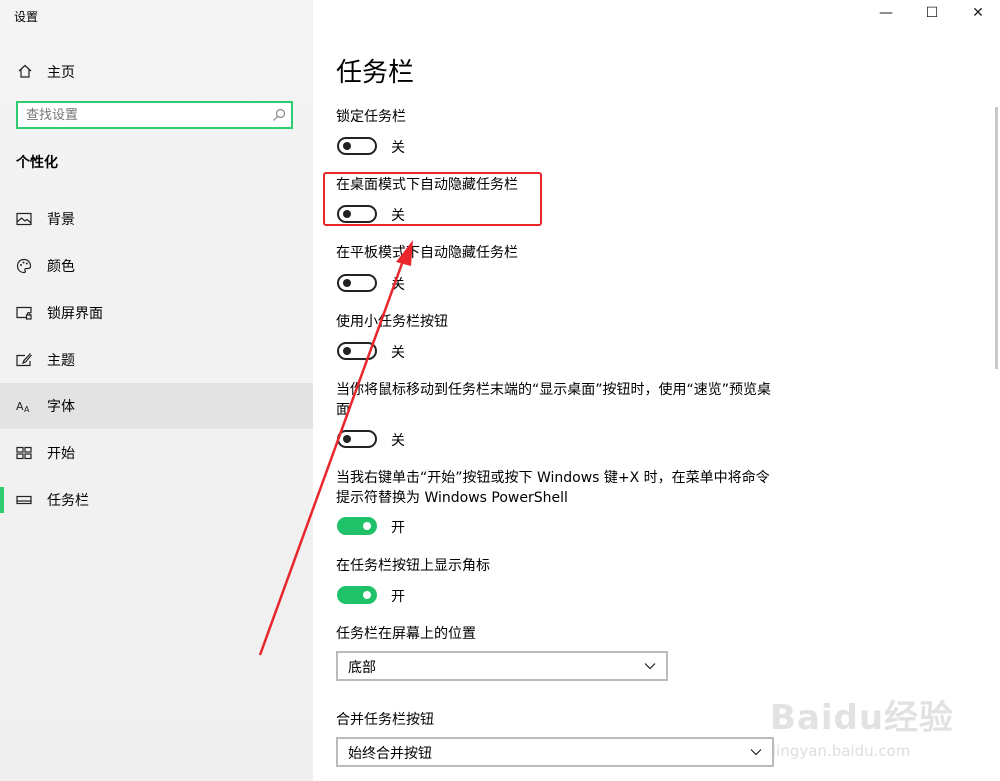  I want to click on toggle-lock-taskbar, so click(357, 146).